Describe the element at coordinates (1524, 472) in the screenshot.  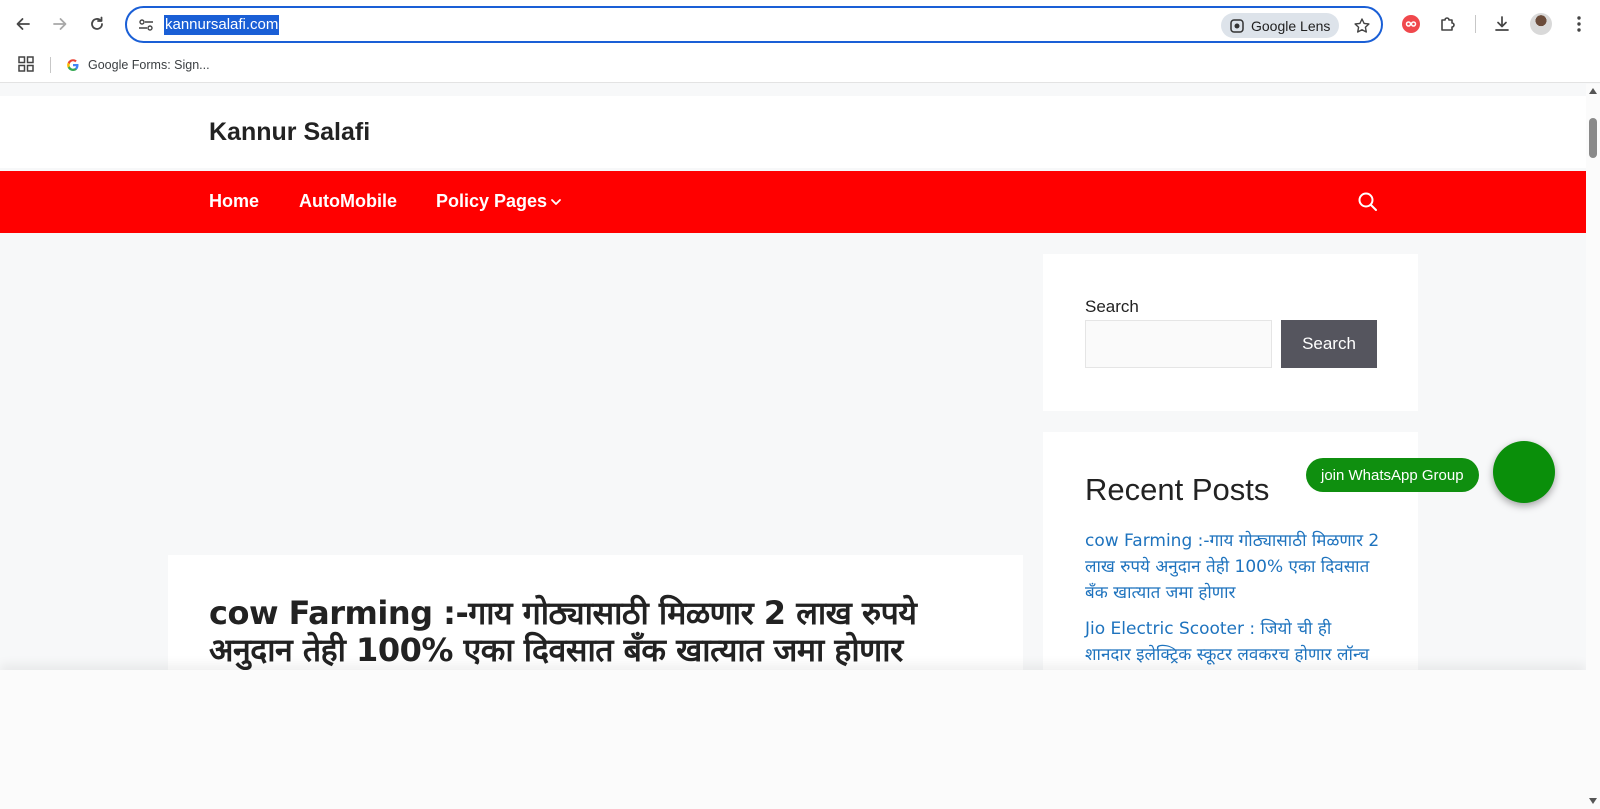
I see `whatsapp-float-button` at that location.